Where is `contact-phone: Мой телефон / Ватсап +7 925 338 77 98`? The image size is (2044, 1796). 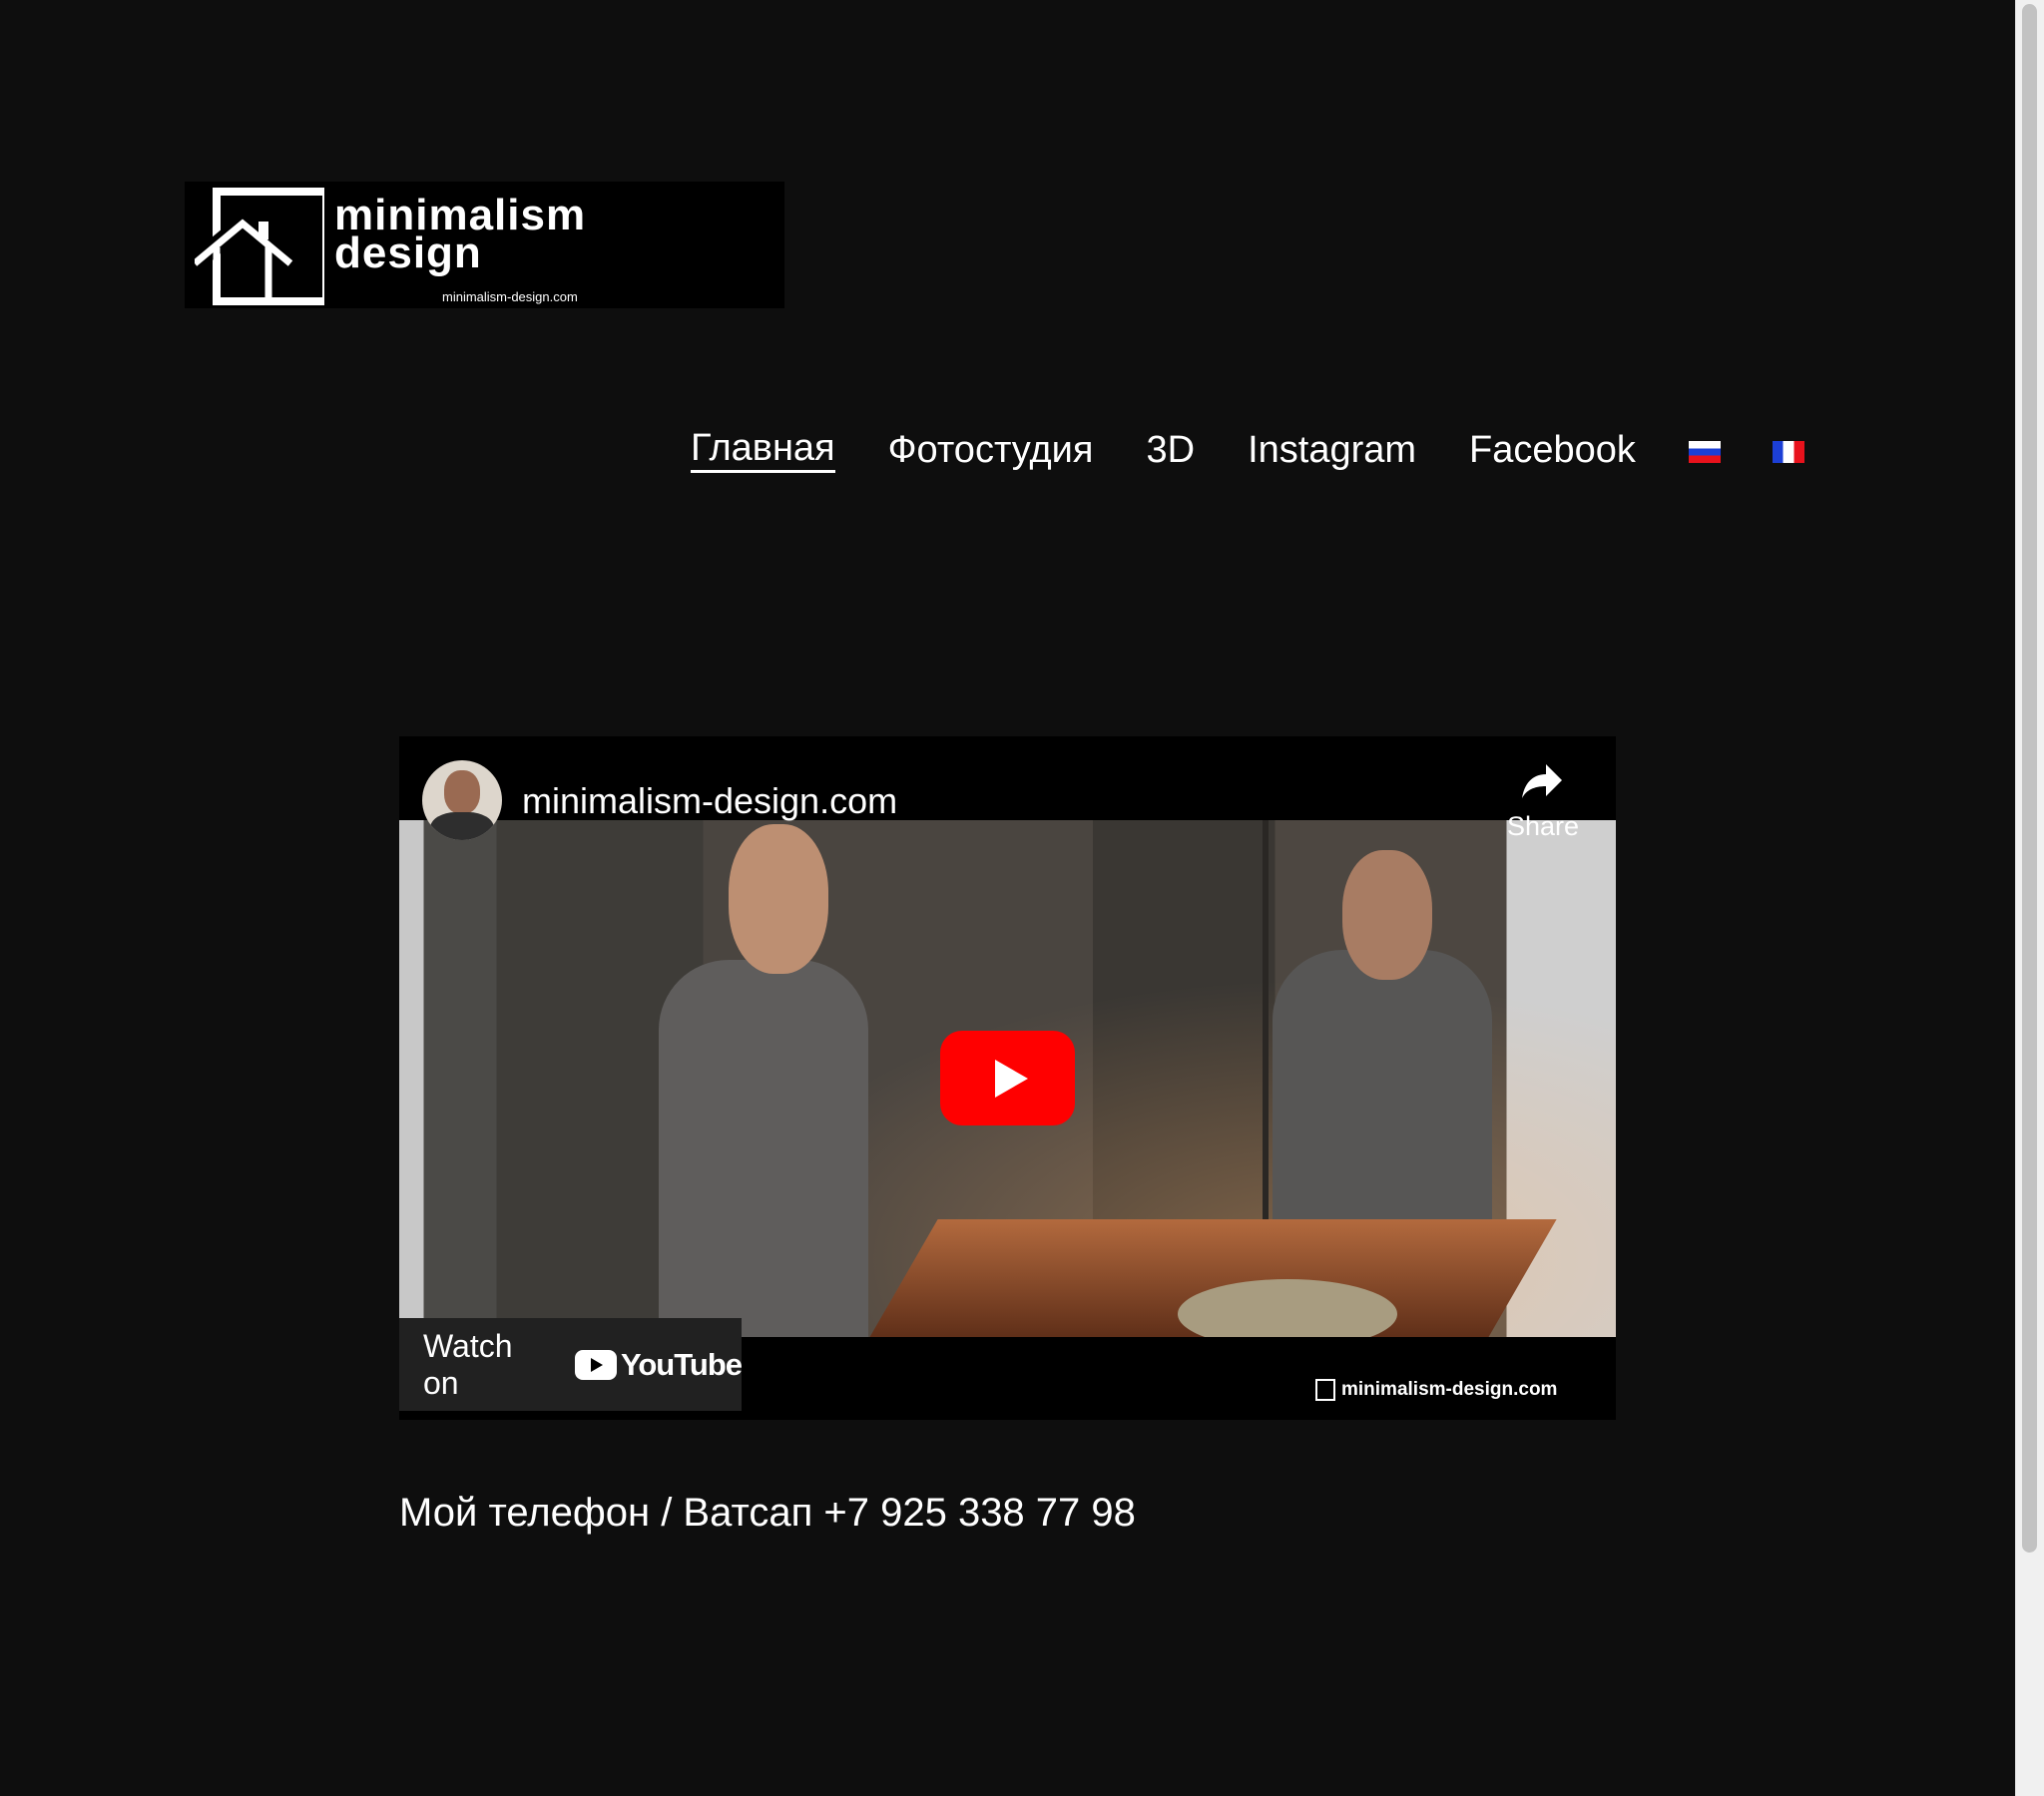 contact-phone: Мой телефон / Ватсап +7 925 338 77 98 is located at coordinates (767, 1513).